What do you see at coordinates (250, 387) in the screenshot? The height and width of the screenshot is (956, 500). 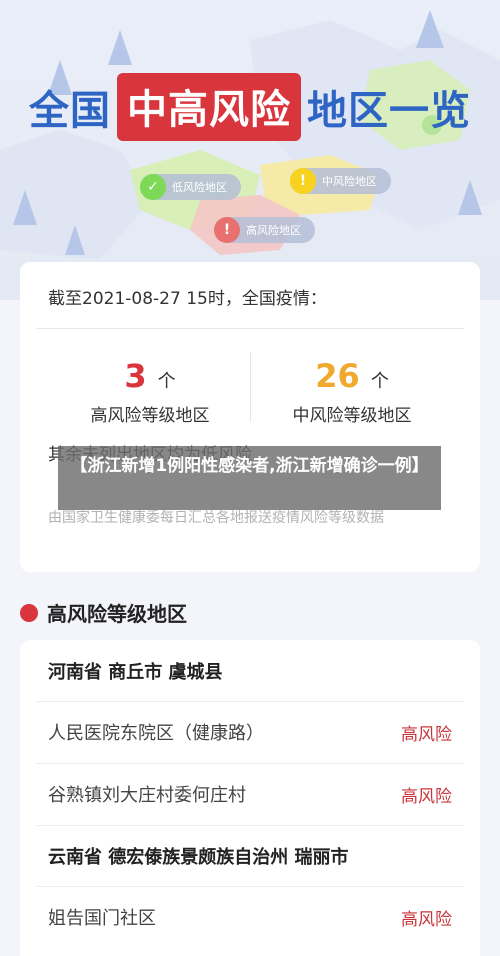 I see `vertical-divider` at bounding box center [250, 387].